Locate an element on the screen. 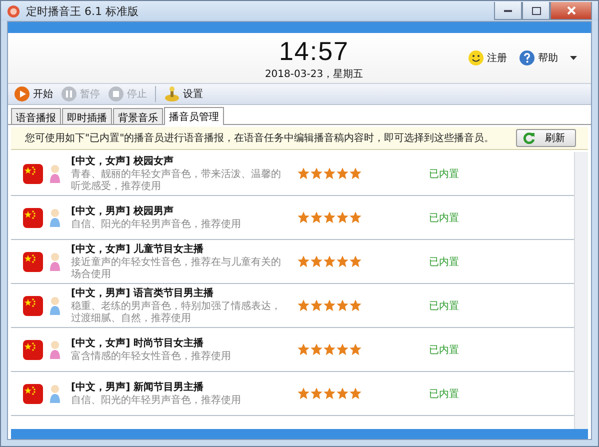 This screenshot has width=599, height=447. voice-row: [中文，女声] 儿童节目女主播 接近童声的年轻女性音色，推荐在与儿童有关的场合使用 已内置 is located at coordinates (292, 262).